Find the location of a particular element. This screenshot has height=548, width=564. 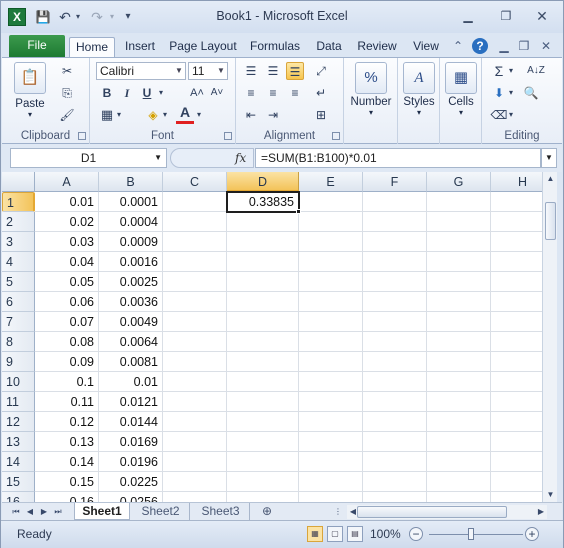

cell-c15 is located at coordinates (195, 482).